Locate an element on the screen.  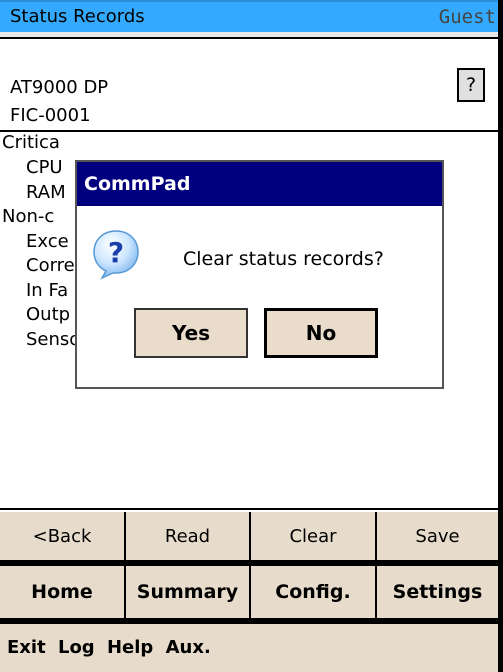
dialog-message: Clear status records? is located at coordinates (283, 259).